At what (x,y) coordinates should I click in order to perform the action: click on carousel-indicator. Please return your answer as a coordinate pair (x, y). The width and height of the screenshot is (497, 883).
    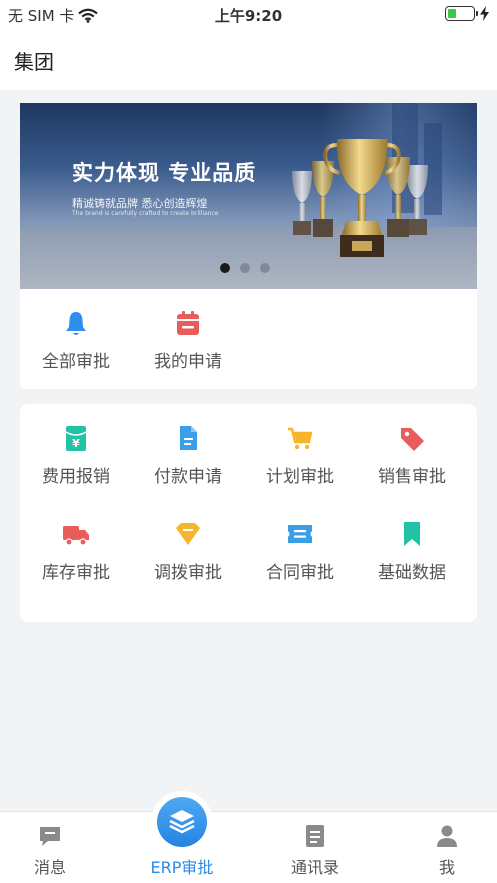
    Looking at the image, I should click on (245, 268).